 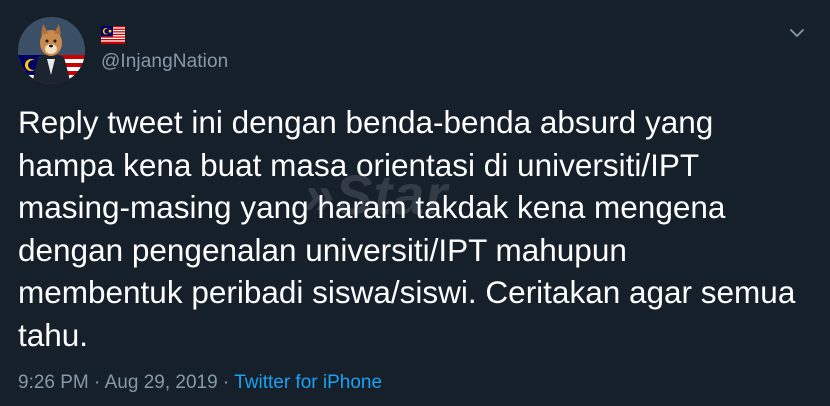 I want to click on user-handle: @InjangNation, so click(x=164, y=62).